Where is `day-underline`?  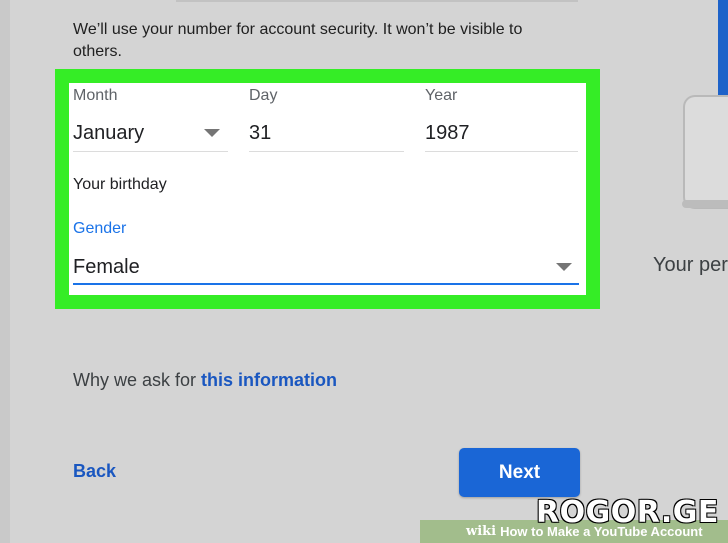
day-underline is located at coordinates (326, 151).